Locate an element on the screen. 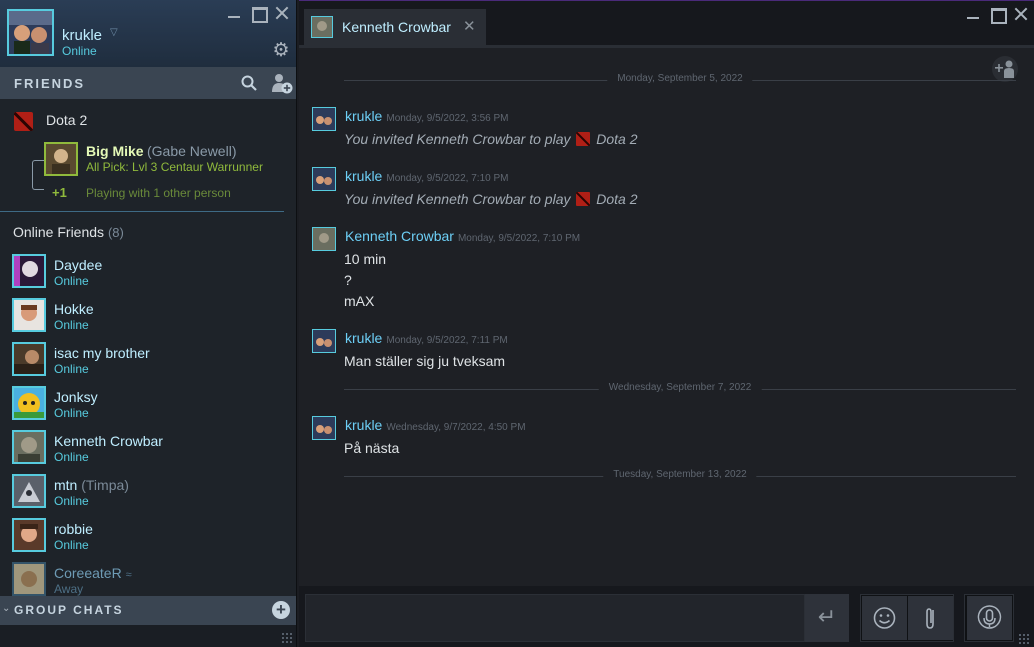 The height and width of the screenshot is (647, 1034). friend-name: Jonksy is located at coordinates (76, 397).